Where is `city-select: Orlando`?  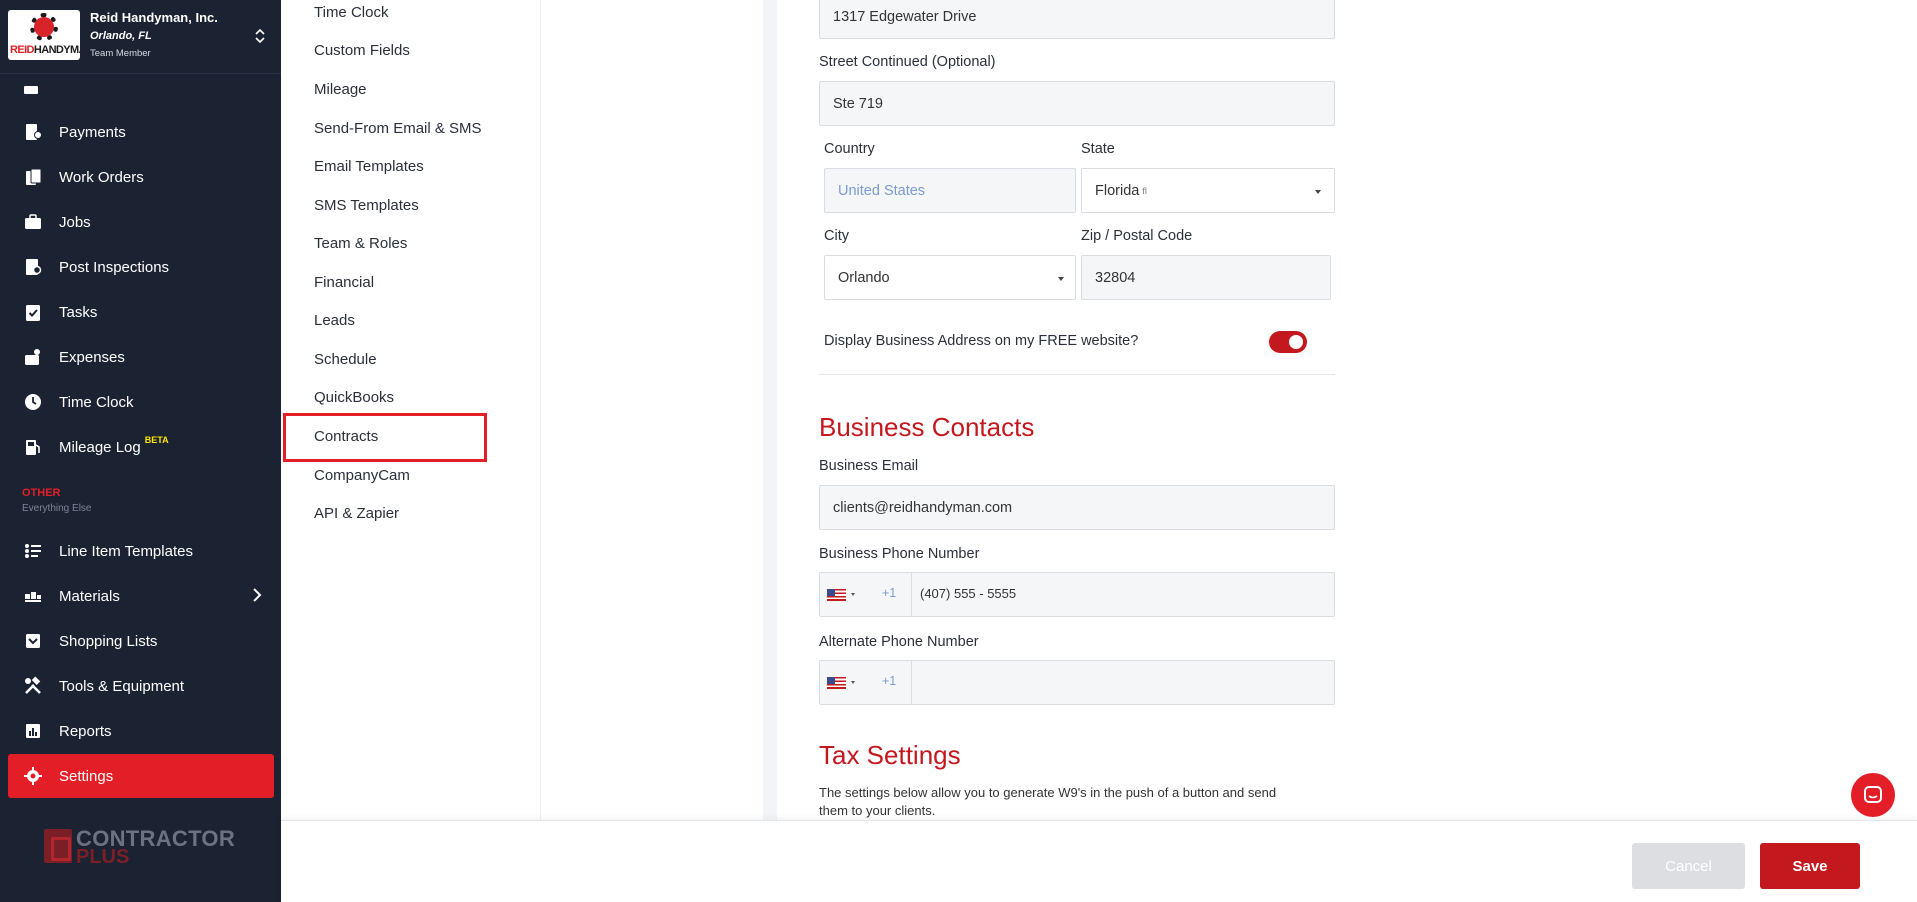
city-select: Orlando is located at coordinates (950, 277).